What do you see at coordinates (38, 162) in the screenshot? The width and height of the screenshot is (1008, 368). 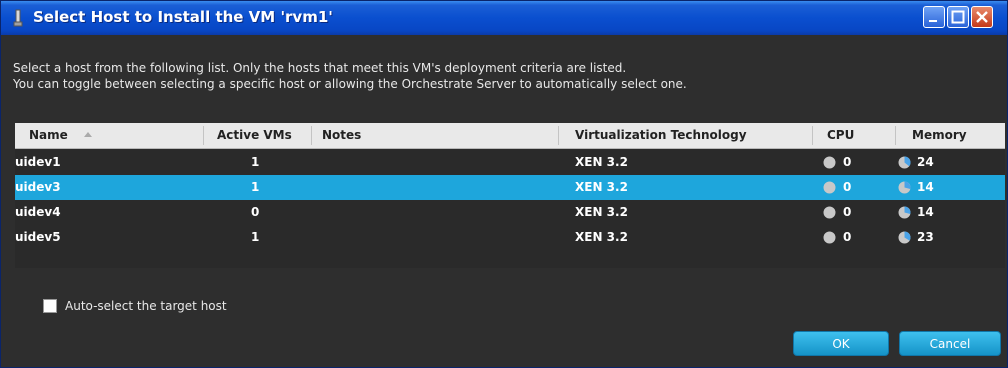 I see `host-name: uidev1` at bounding box center [38, 162].